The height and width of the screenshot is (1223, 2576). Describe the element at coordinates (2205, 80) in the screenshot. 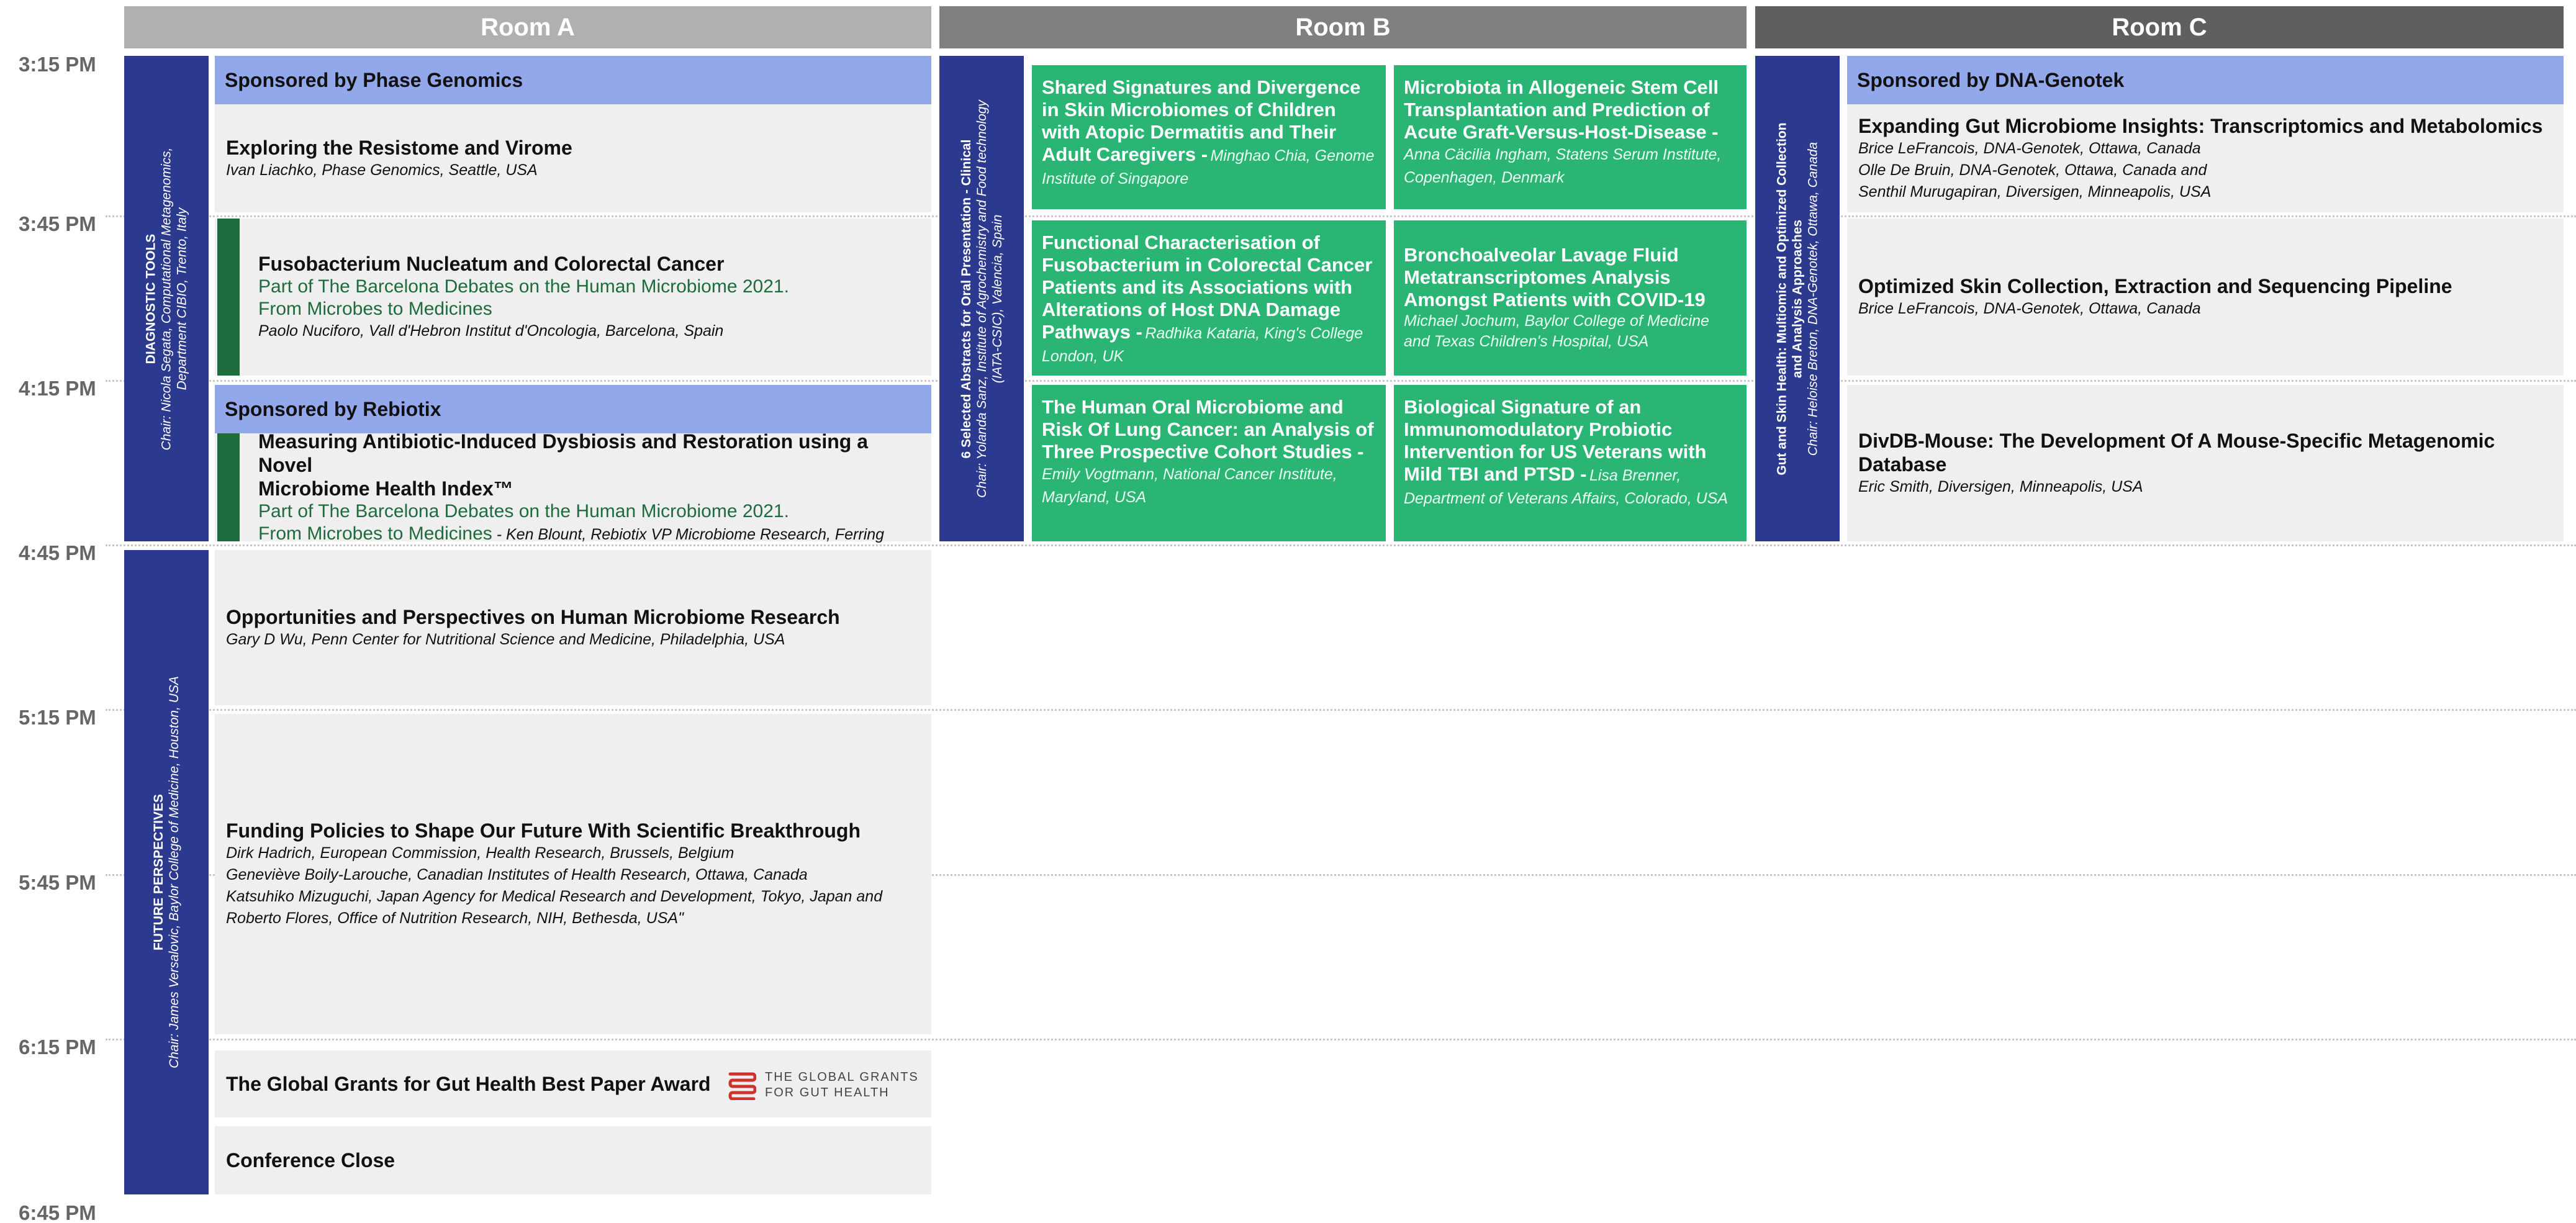

I see `sponsor-banner: Sponsored by DNA-Genotek` at that location.